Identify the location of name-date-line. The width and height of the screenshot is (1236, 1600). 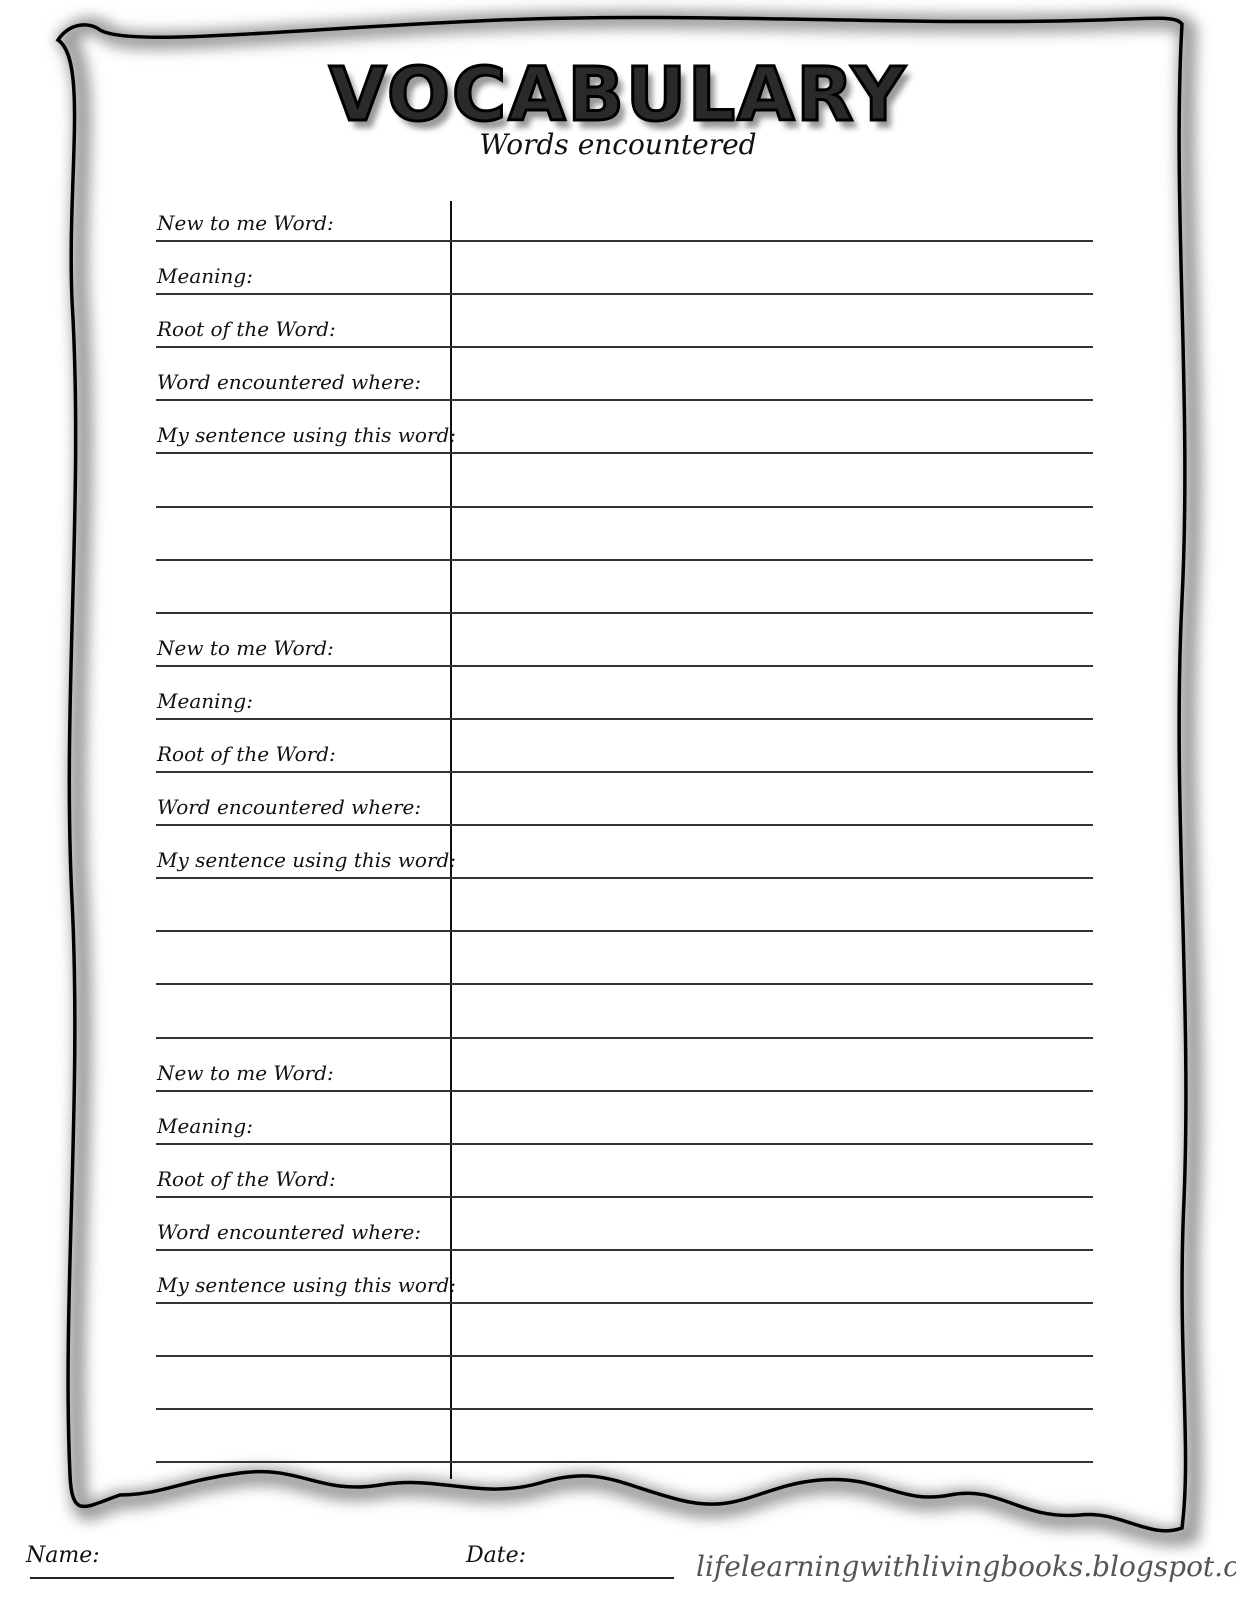
(352, 1578).